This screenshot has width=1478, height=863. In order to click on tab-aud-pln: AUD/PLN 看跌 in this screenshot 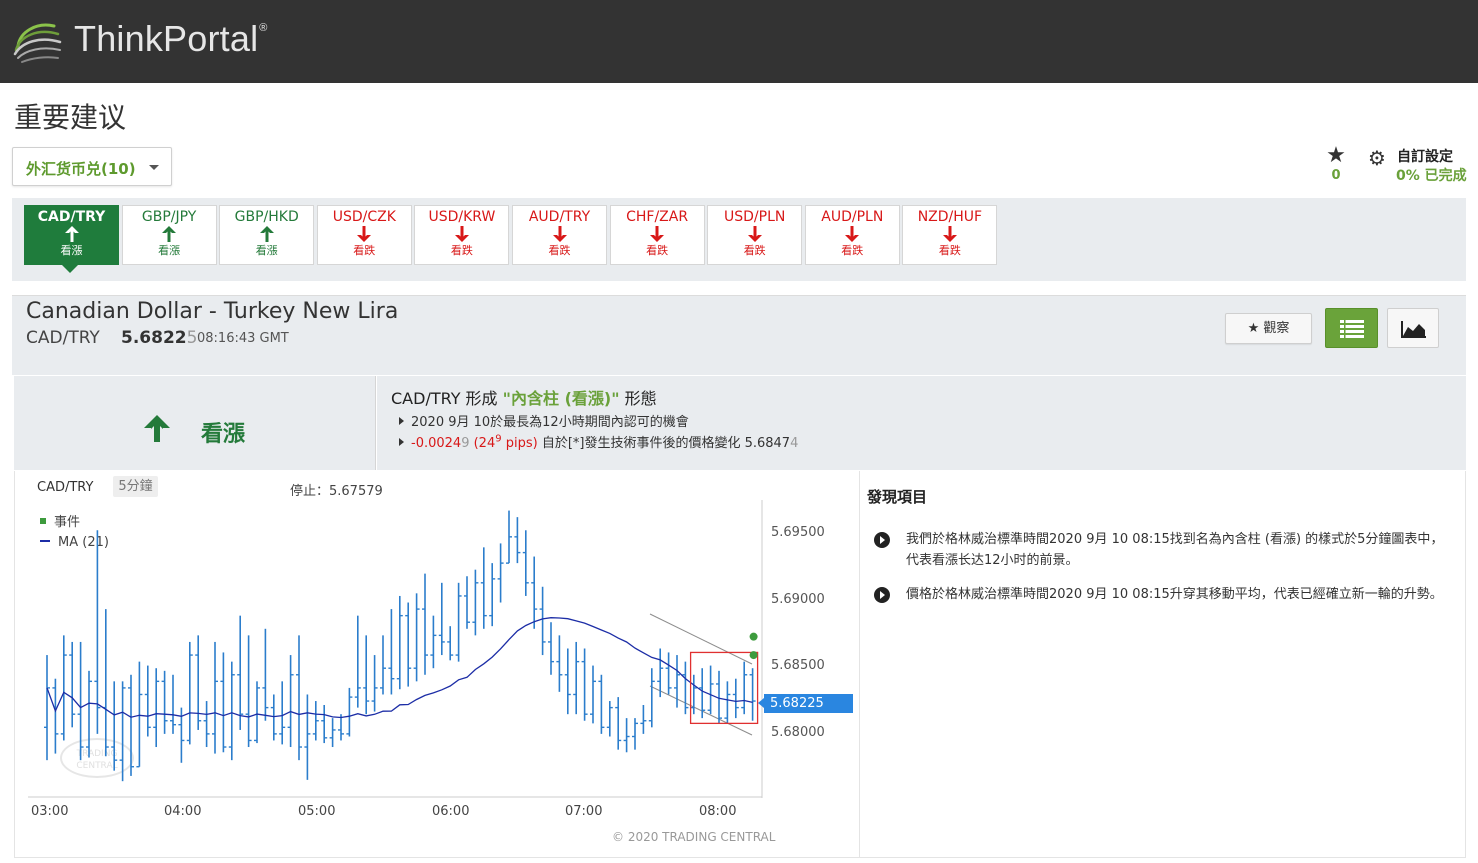, I will do `click(852, 235)`.